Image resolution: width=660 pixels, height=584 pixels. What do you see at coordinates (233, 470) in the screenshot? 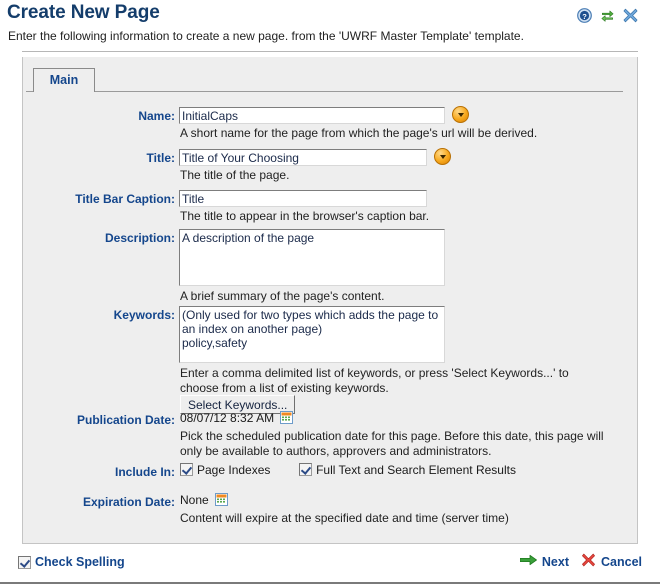
I see `checkbox-page-indexes-label: Page Indexes` at bounding box center [233, 470].